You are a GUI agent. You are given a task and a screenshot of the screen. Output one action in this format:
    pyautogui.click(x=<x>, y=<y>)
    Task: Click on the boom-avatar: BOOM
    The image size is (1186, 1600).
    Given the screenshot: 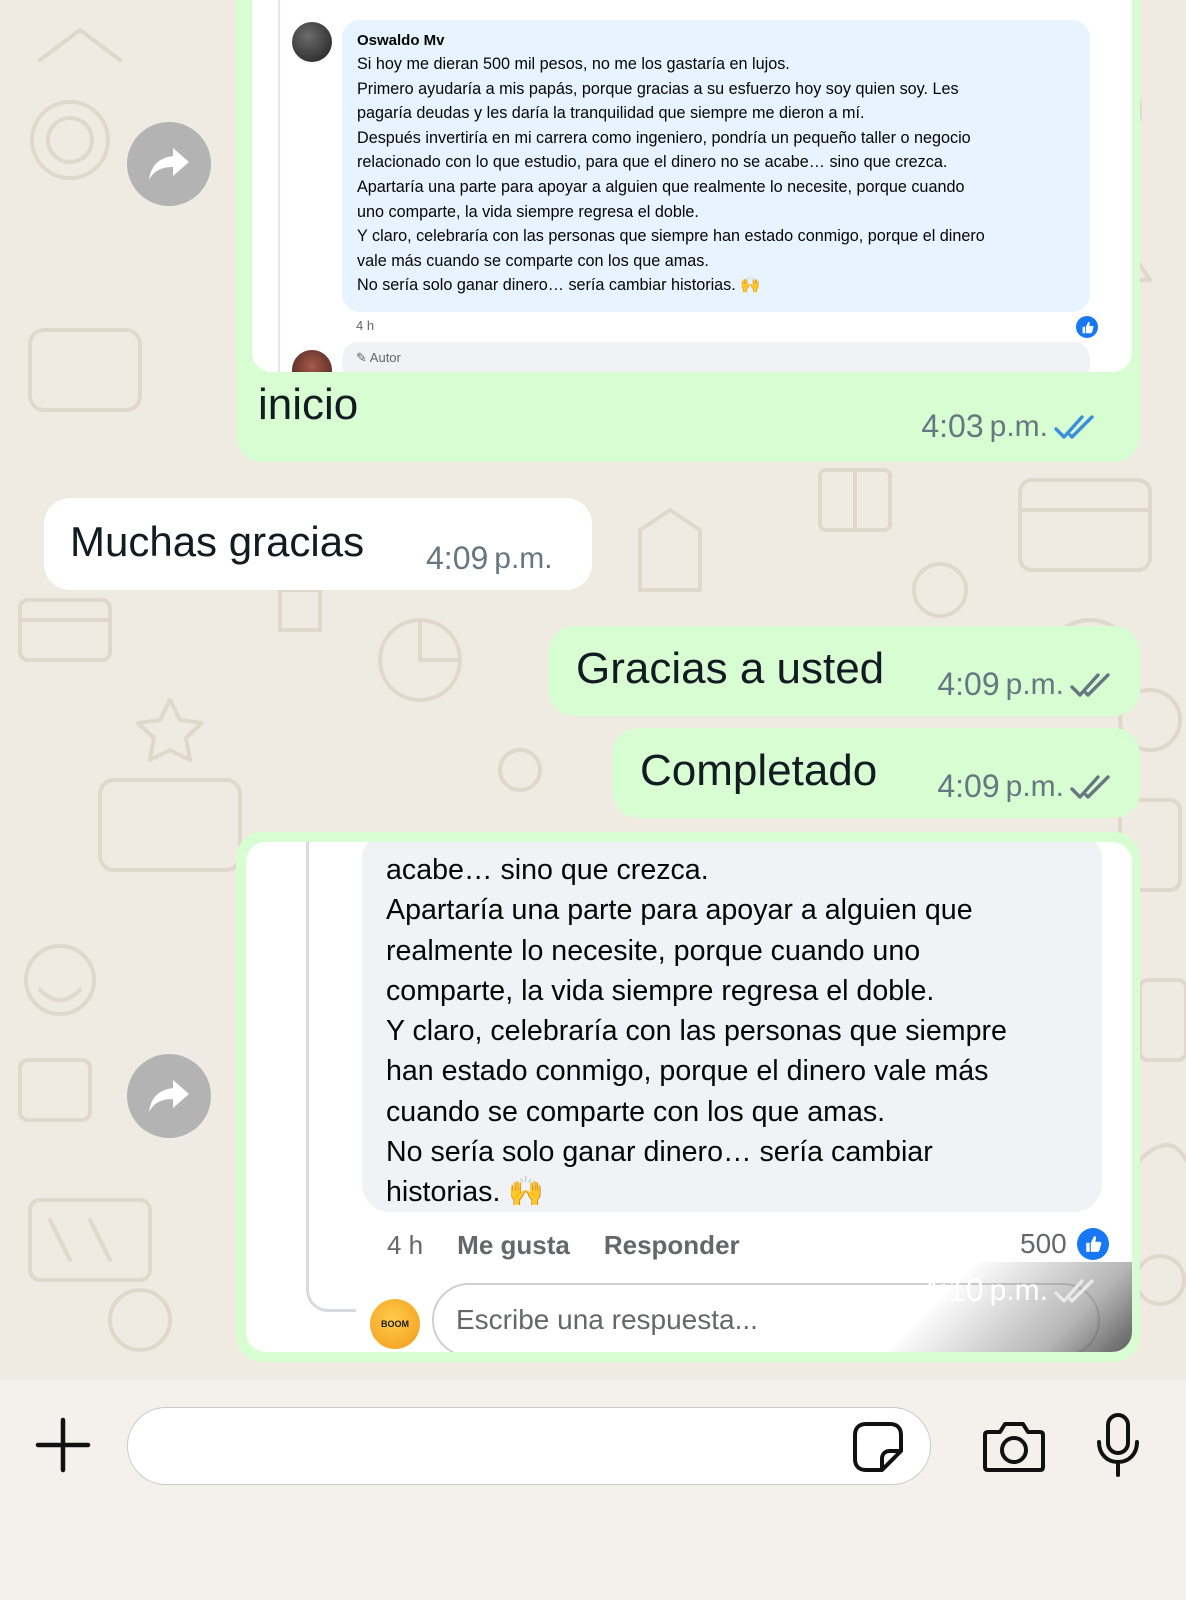 What is the action you would take?
    pyautogui.click(x=395, y=1324)
    